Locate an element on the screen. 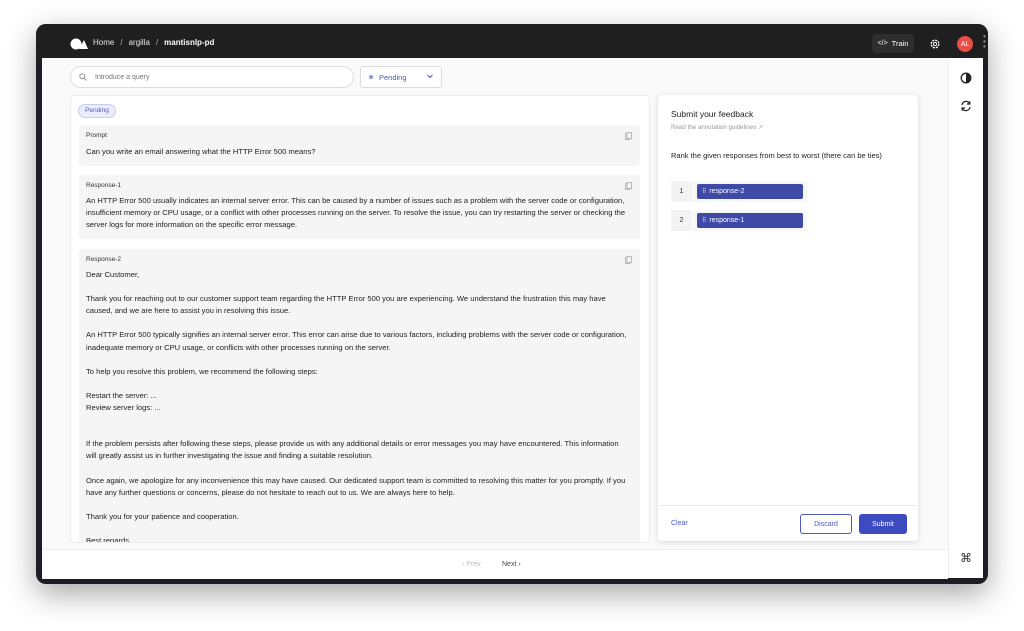 The height and width of the screenshot is (631, 1024). ranking-item-chip: ⠿ response-1 is located at coordinates (750, 220).